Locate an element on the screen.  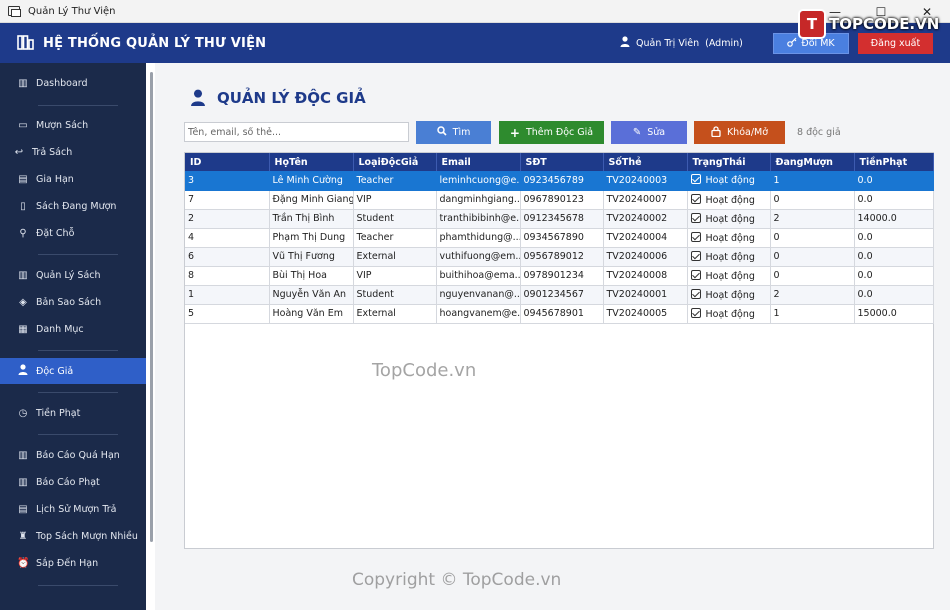
column-header: SốThẻ is located at coordinates (645, 162).